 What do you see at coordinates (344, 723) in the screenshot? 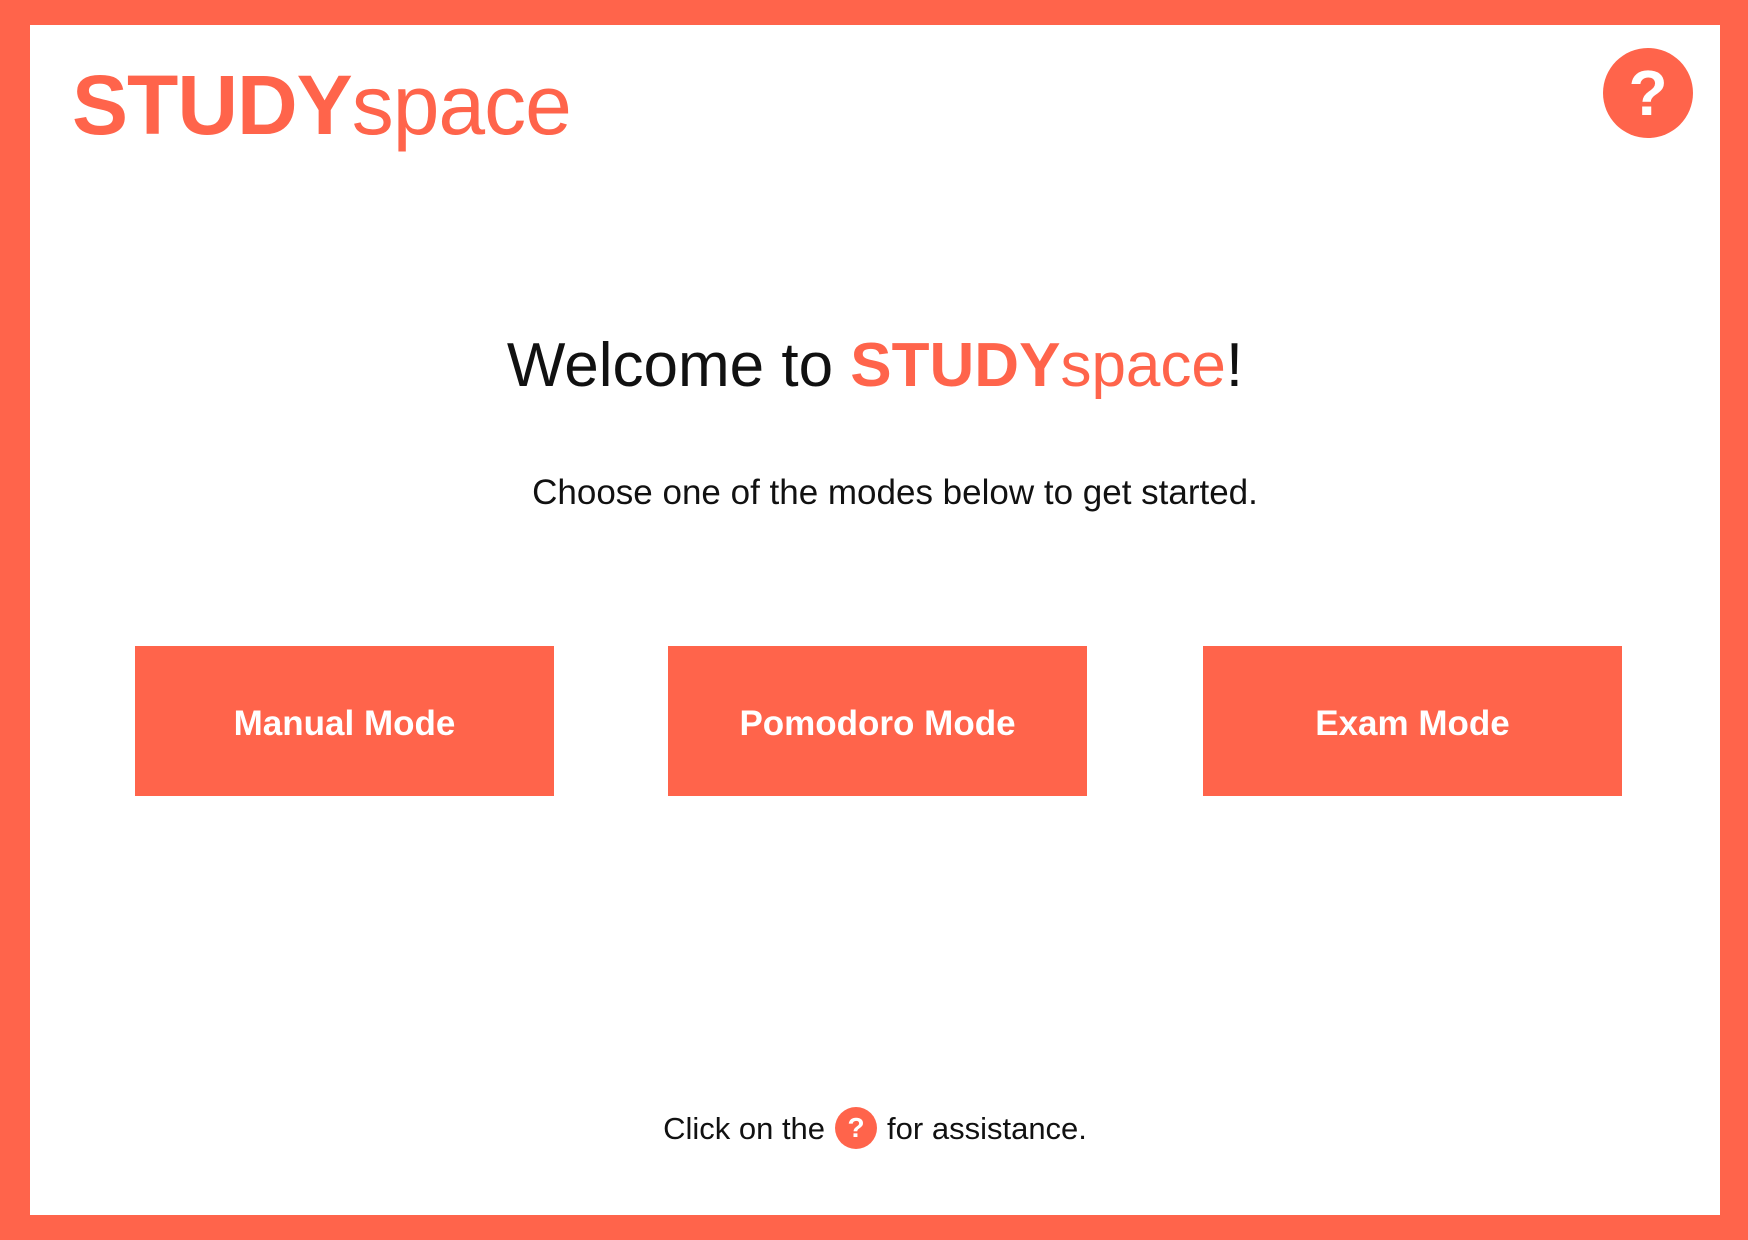
I see `manual-mode-label: Manual Mode` at bounding box center [344, 723].